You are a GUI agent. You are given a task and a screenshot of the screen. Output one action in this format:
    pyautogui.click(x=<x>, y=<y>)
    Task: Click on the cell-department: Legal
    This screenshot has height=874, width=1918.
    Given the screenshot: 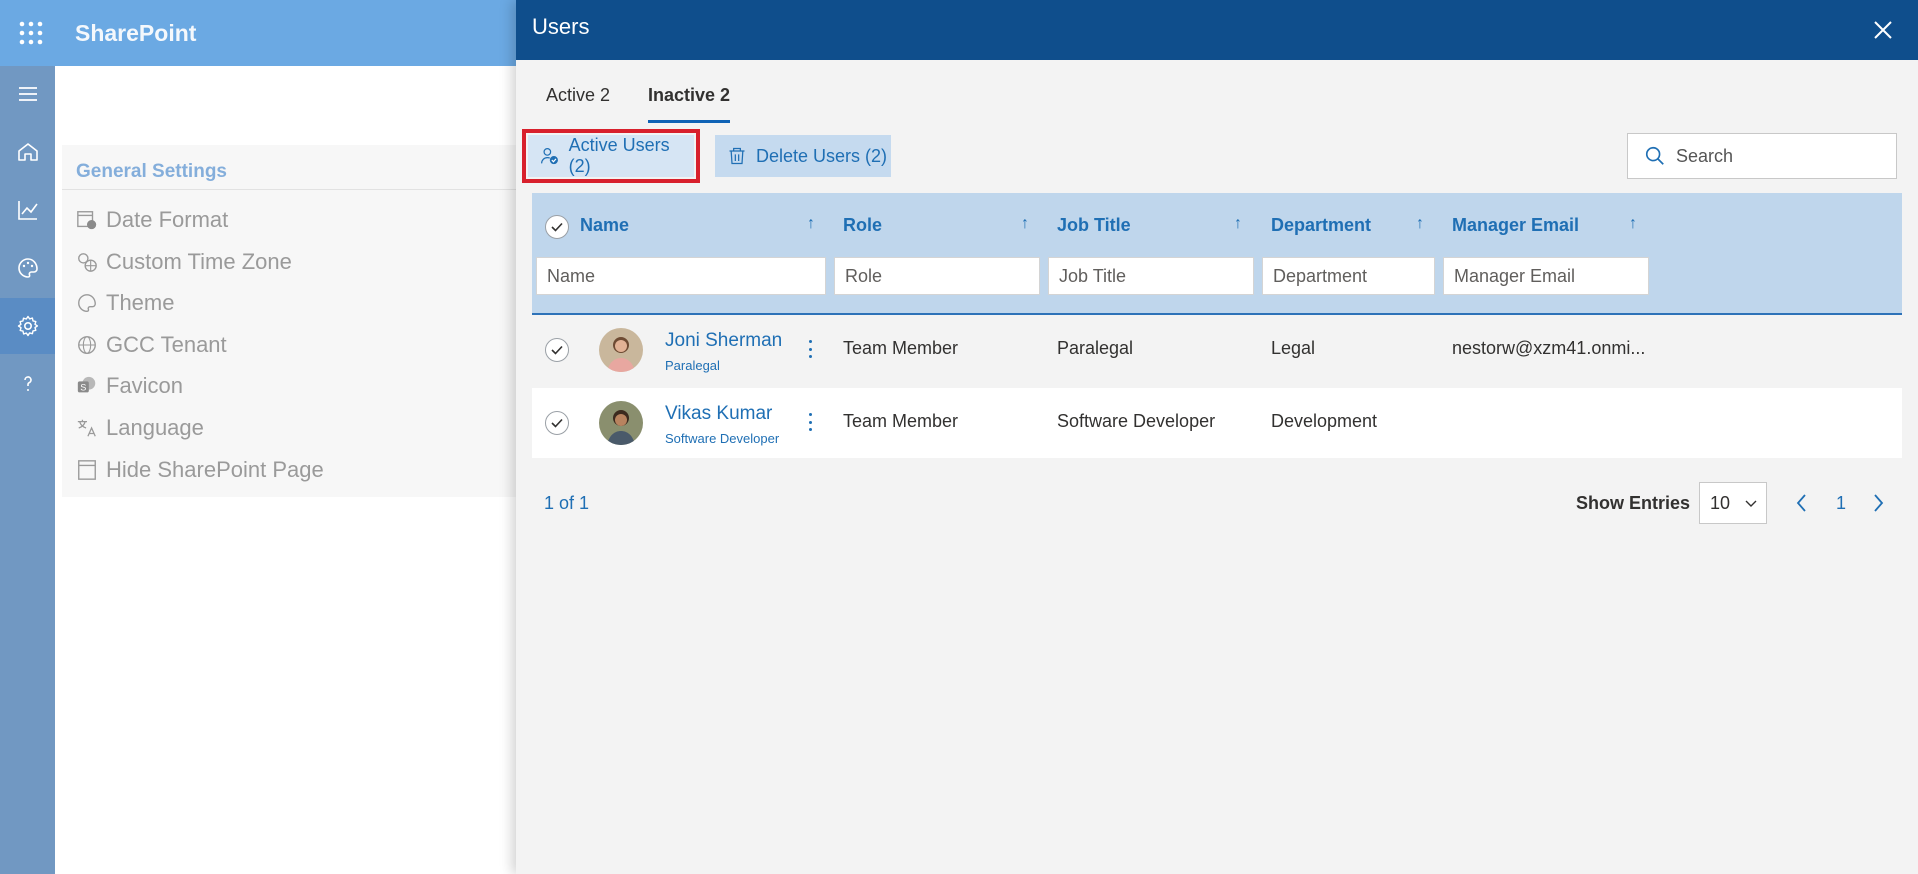 What is the action you would take?
    pyautogui.click(x=1293, y=348)
    